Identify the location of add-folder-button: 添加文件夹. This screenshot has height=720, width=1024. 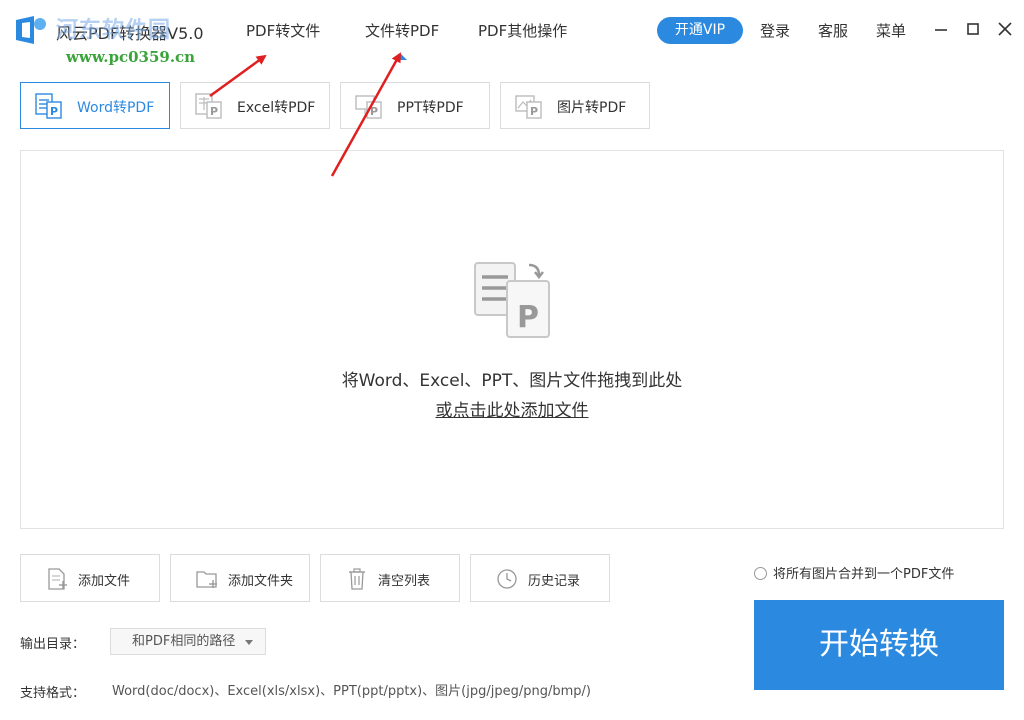
(240, 578).